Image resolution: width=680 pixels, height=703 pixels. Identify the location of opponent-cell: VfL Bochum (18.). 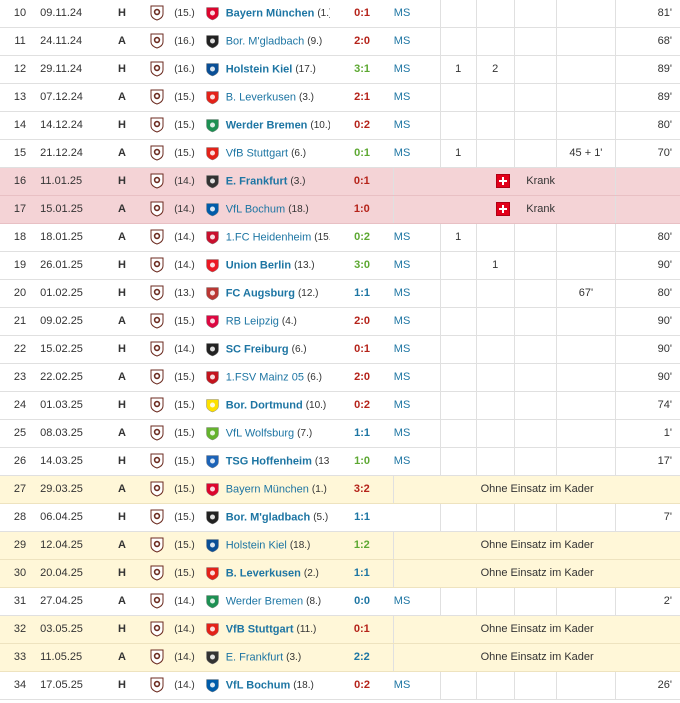
(266, 209).